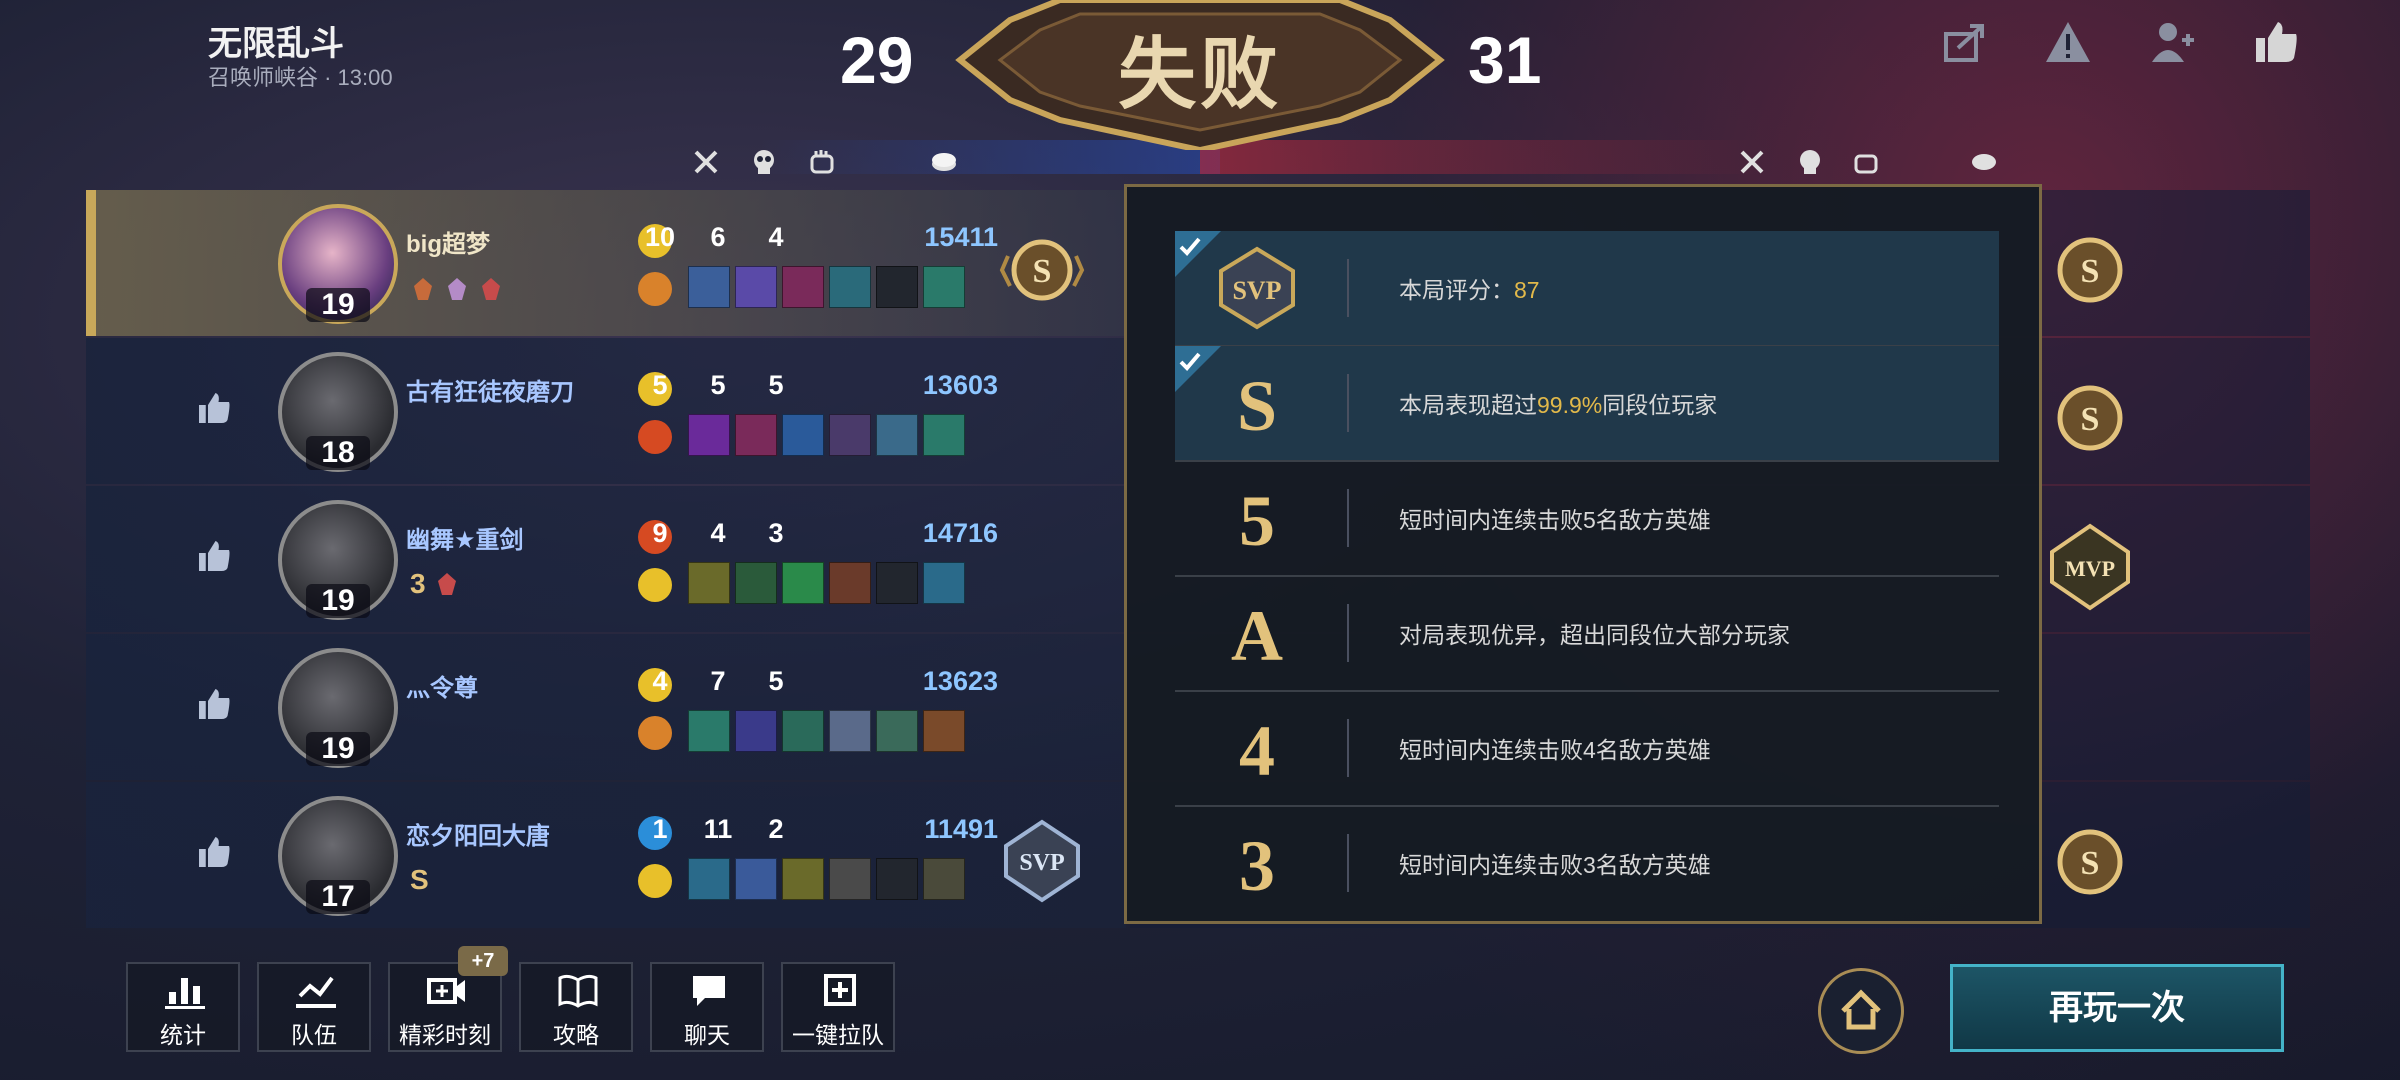 This screenshot has width=2400, height=1080. Describe the element at coordinates (1660, 405) in the screenshot. I see `grade-description-suffix: 同段位玩家` at that location.